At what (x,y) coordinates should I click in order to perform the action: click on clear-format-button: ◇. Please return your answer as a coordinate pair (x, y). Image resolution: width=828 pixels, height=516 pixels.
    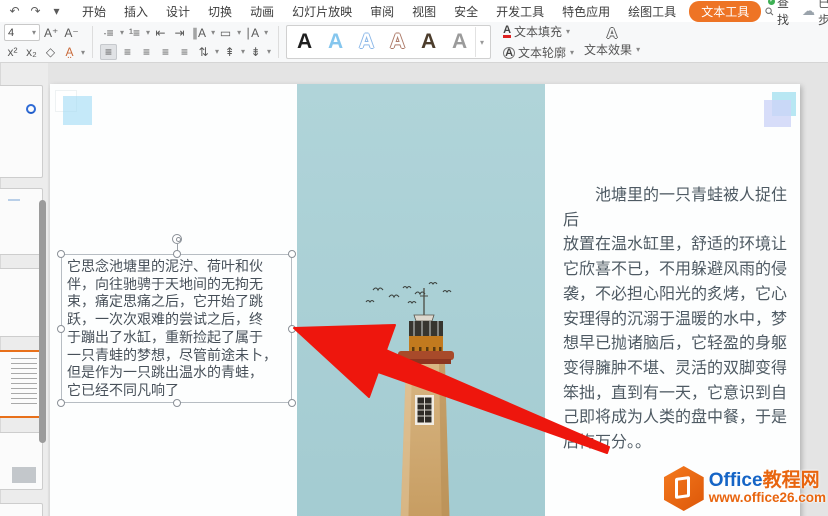
    Looking at the image, I should click on (50, 52).